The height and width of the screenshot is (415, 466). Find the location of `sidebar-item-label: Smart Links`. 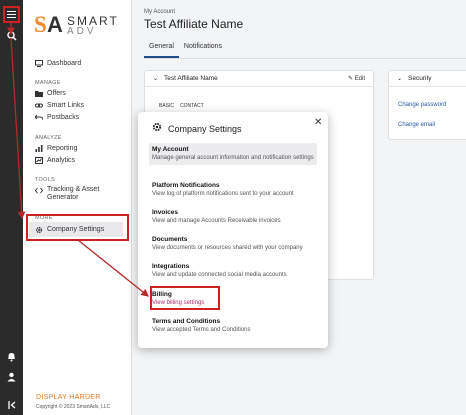

sidebar-item-label: Smart Links is located at coordinates (65, 105).